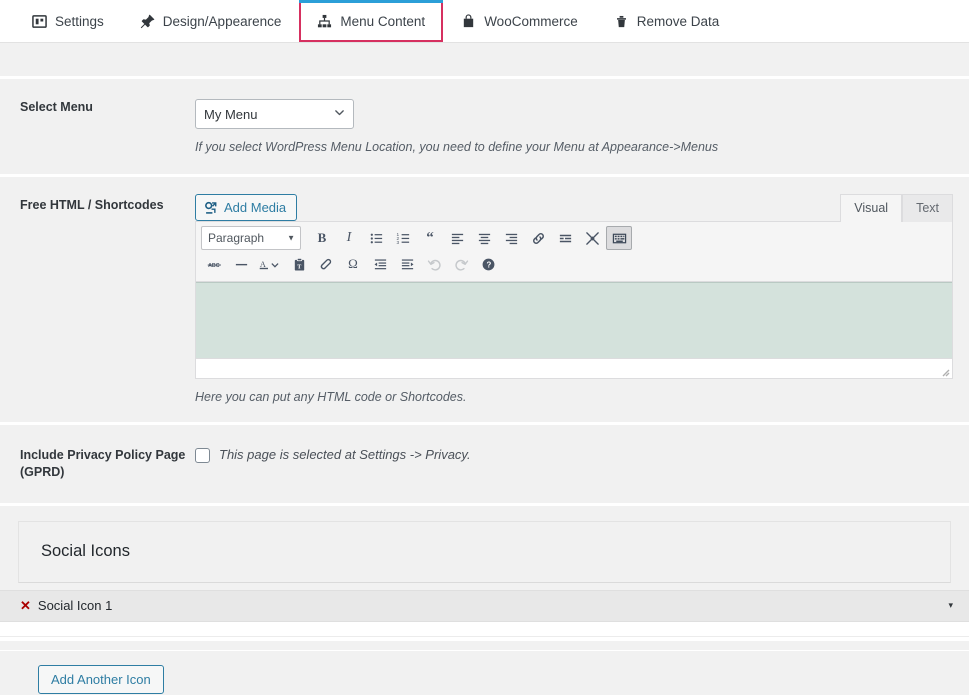 The height and width of the screenshot is (695, 969). I want to click on remove-icon: ✕, so click(25, 606).